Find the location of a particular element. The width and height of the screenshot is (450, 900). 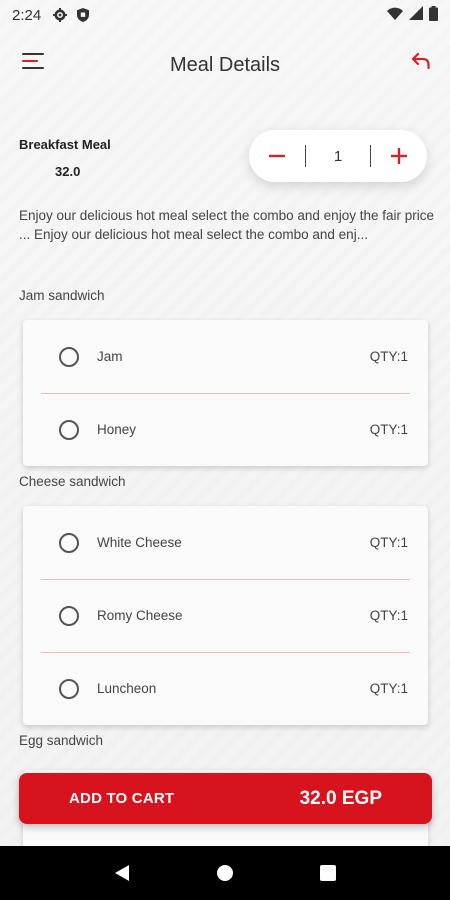

plus-icon is located at coordinates (399, 156).